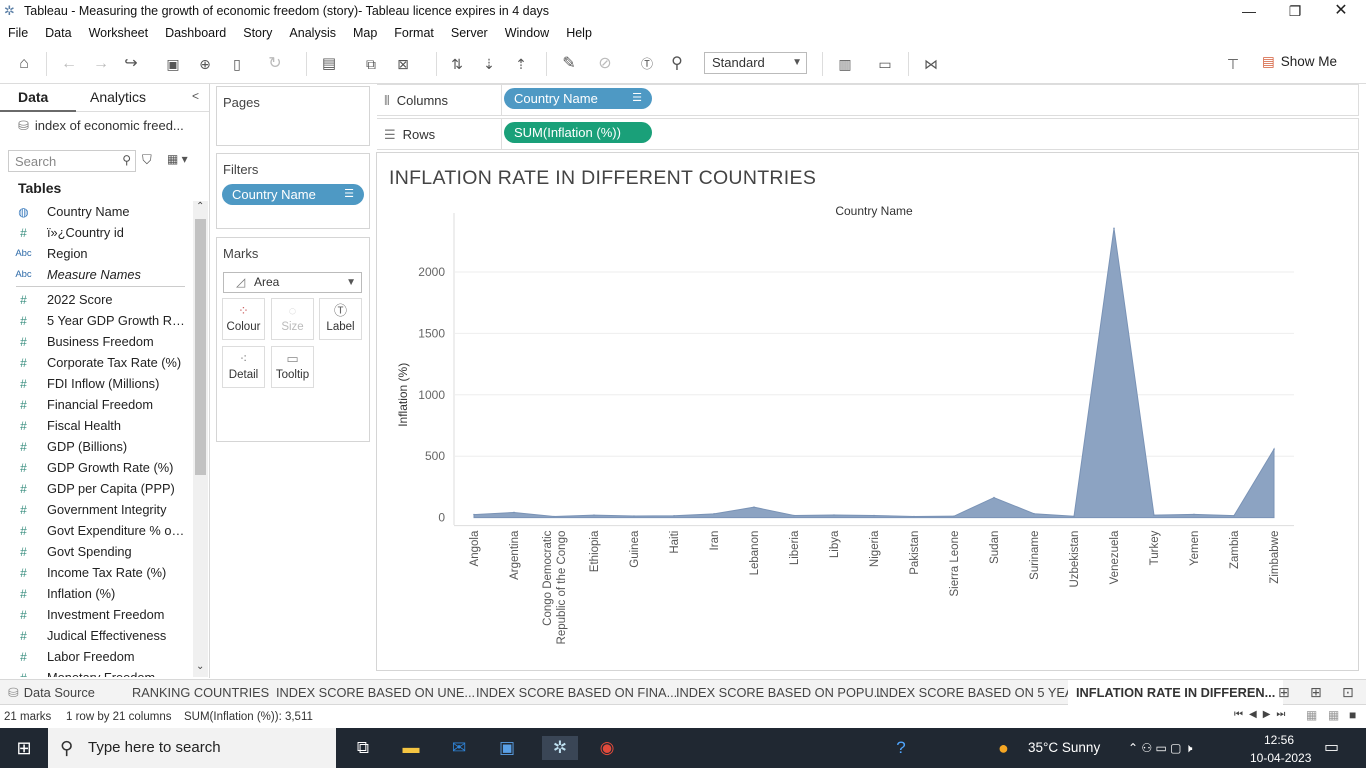  What do you see at coordinates (469, 33) in the screenshot?
I see `menu-server: Server` at bounding box center [469, 33].